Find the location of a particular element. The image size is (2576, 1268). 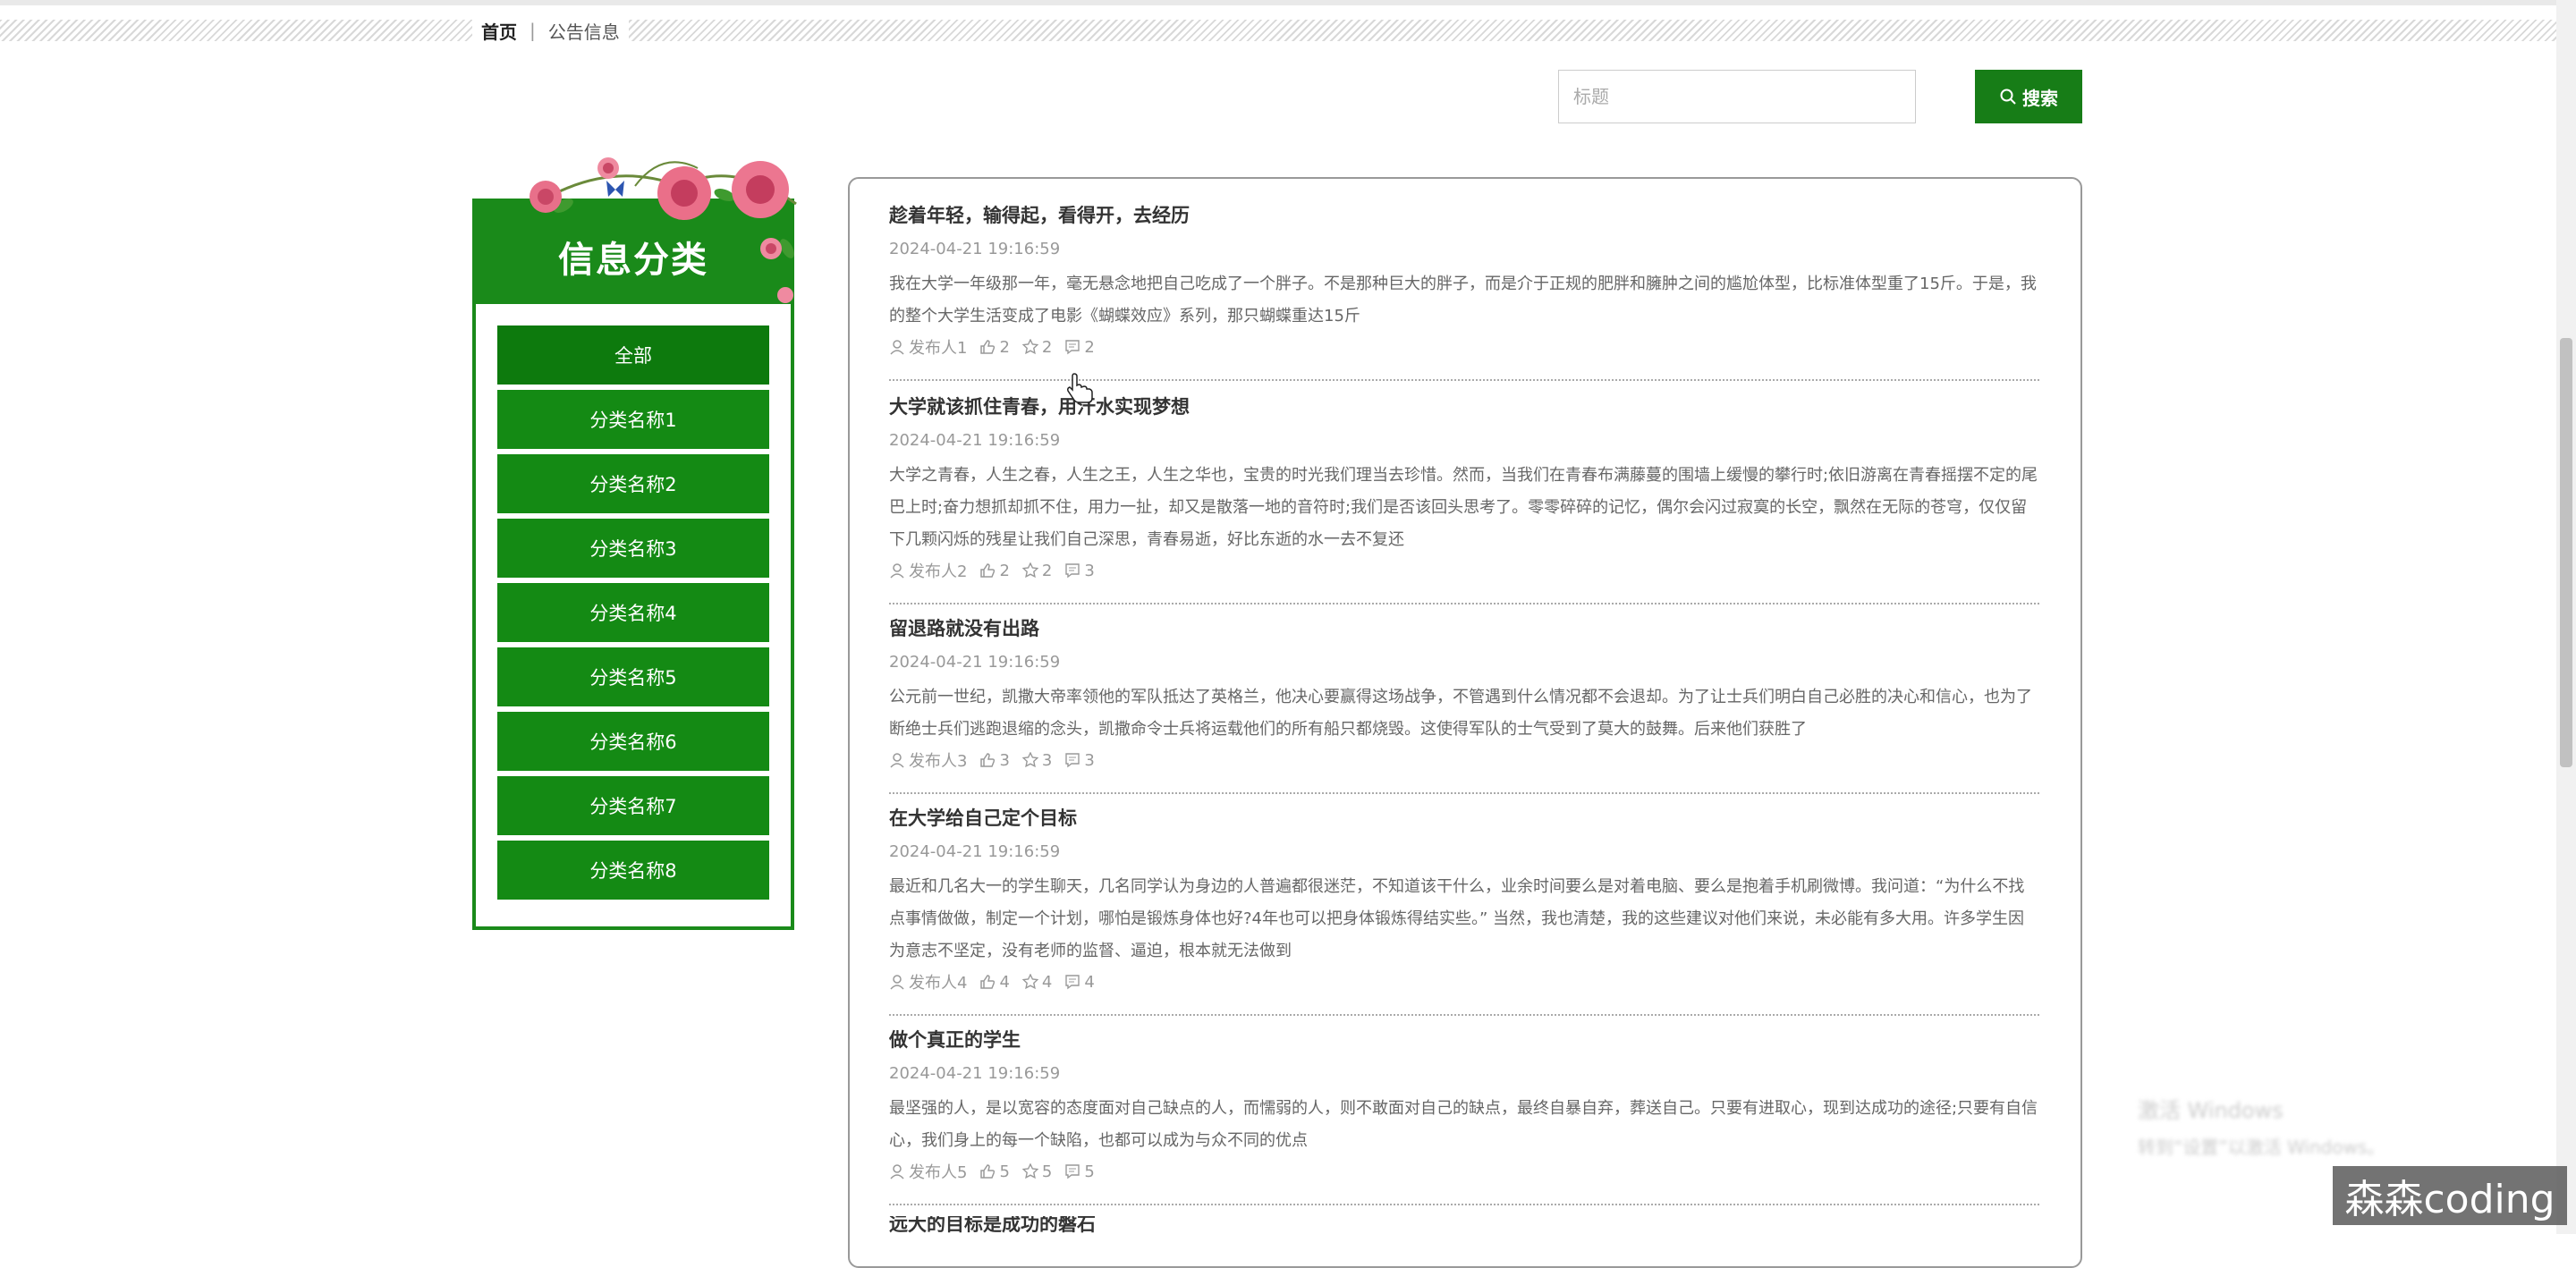

article-title: 趁着年轻，输得起，看得开，去经历 is located at coordinates (1464, 215).